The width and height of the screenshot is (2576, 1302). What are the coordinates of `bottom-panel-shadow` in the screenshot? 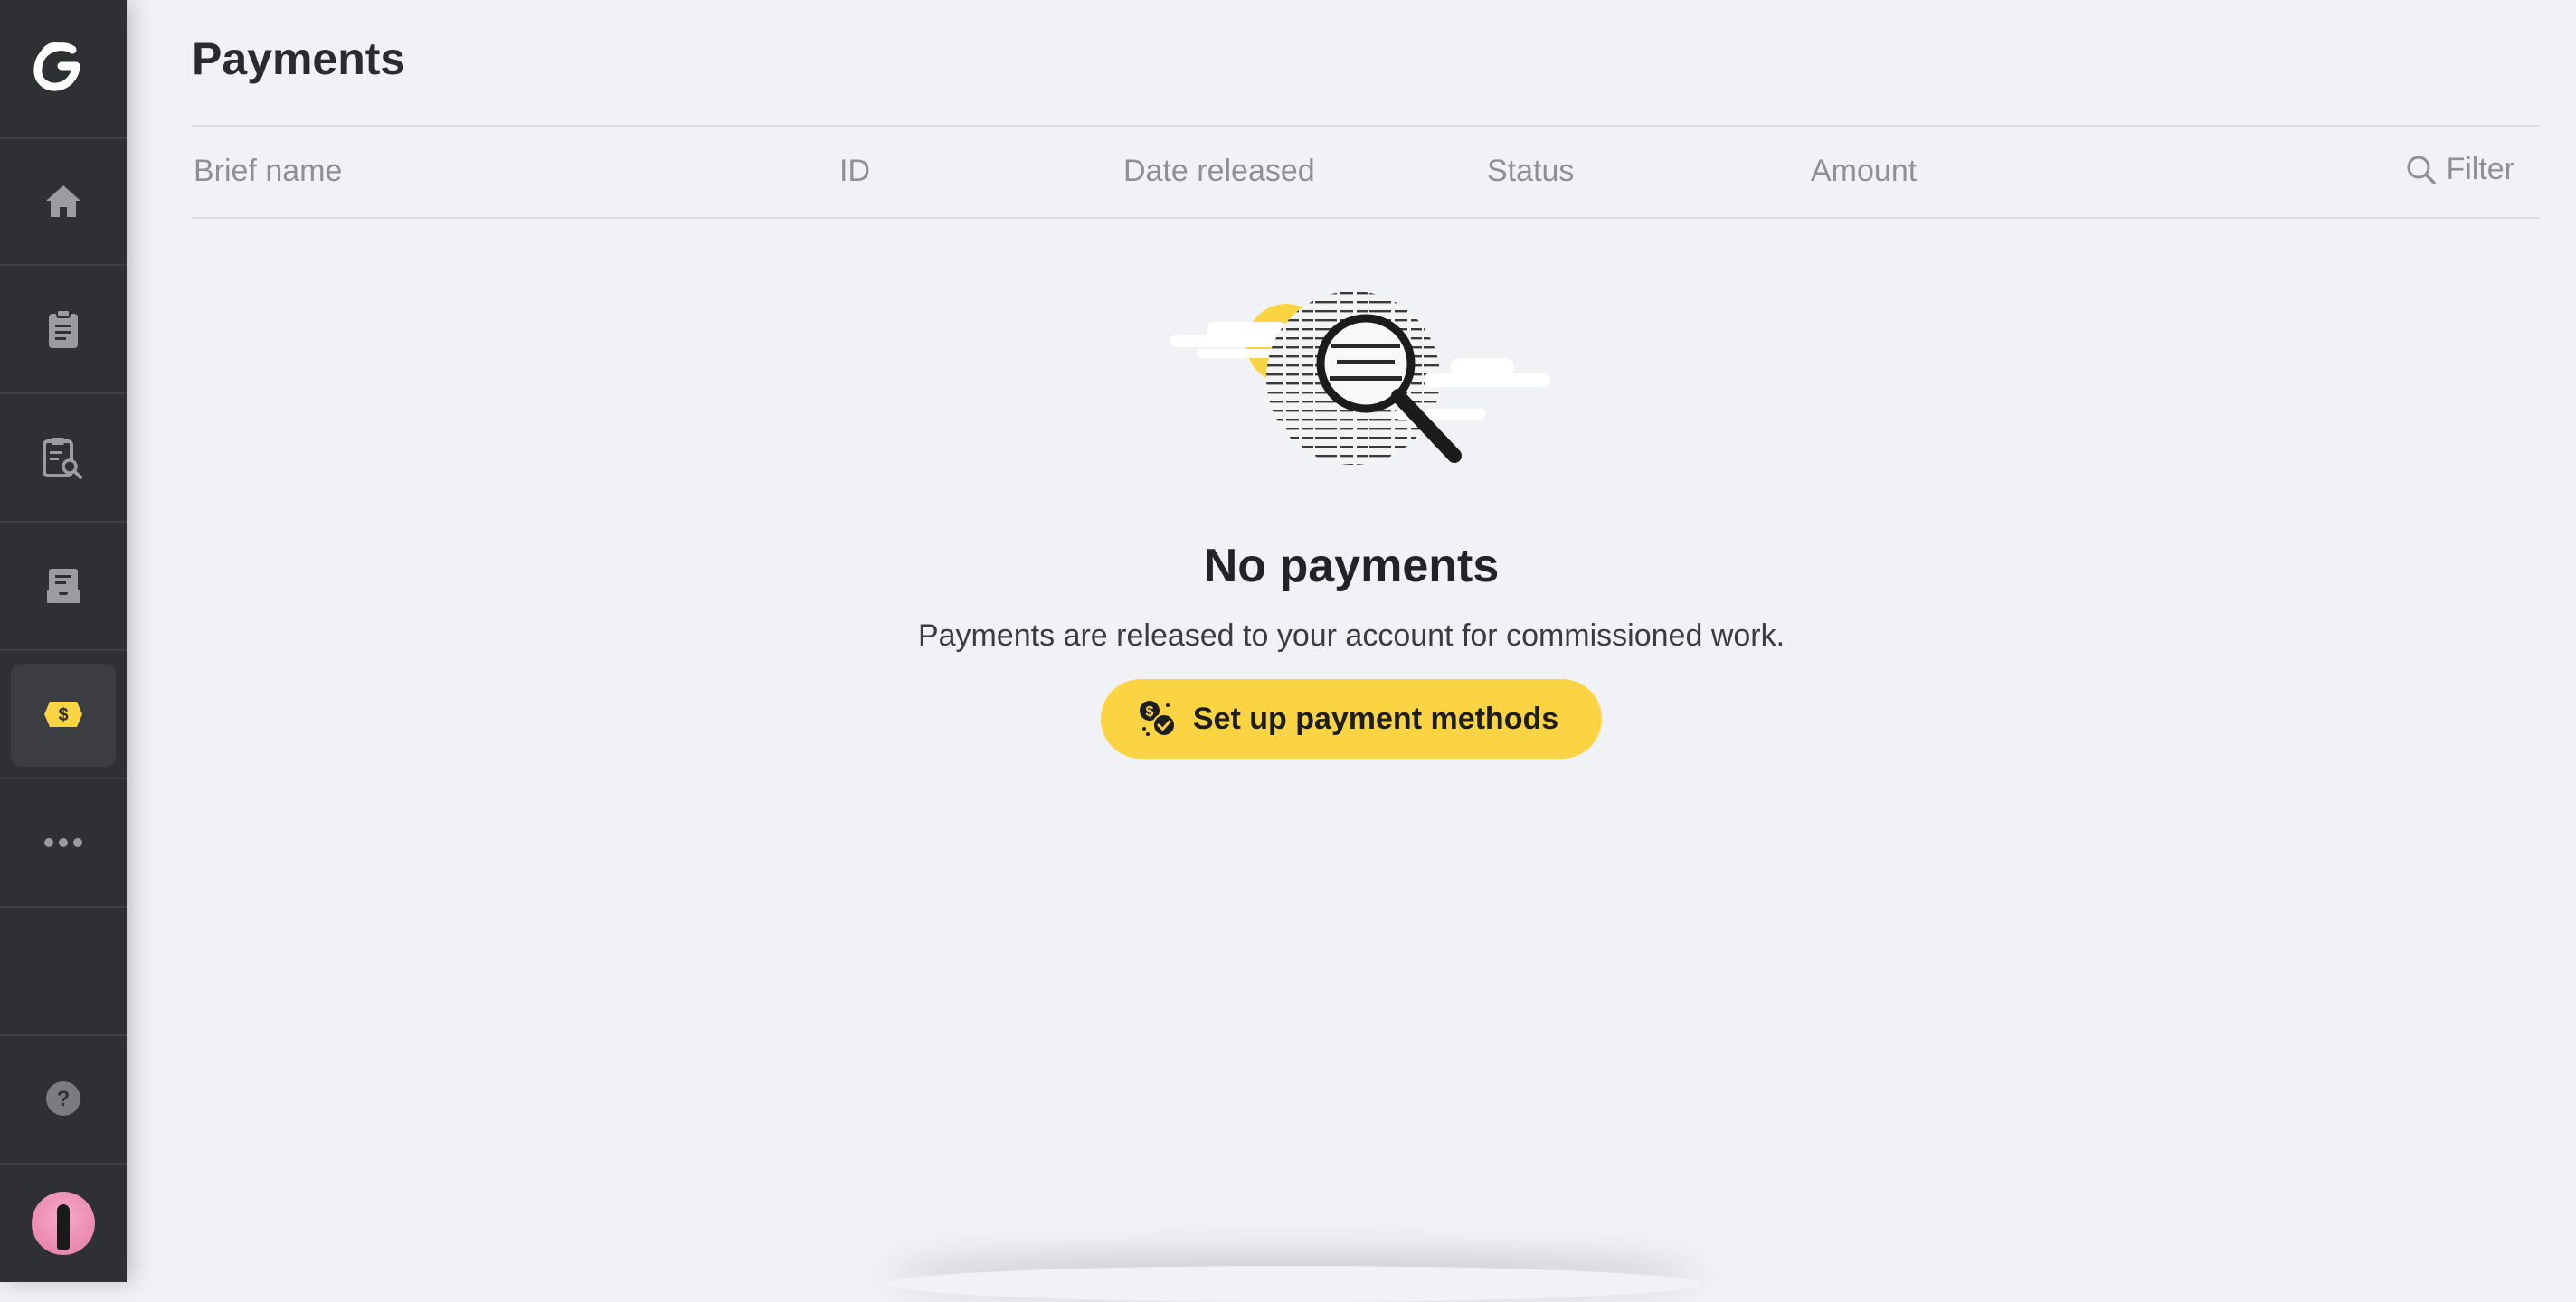 It's located at (1293, 1284).